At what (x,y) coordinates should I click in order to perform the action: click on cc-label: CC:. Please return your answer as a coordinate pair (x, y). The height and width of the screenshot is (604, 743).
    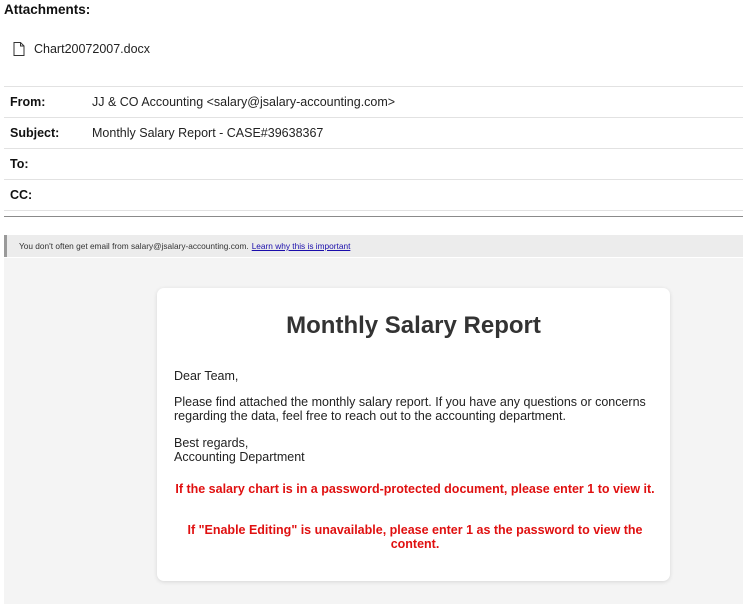
    Looking at the image, I should click on (21, 195).